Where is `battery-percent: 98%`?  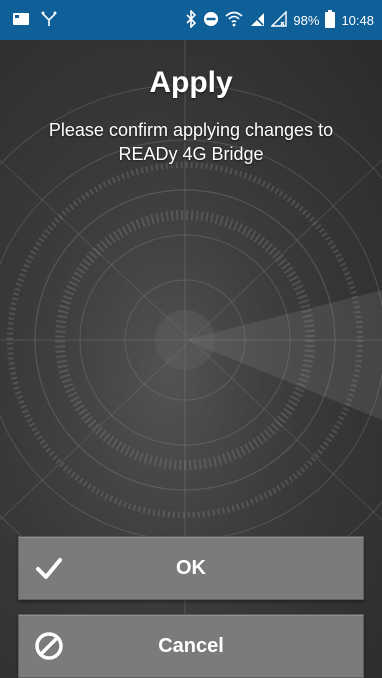 battery-percent: 98% is located at coordinates (306, 20).